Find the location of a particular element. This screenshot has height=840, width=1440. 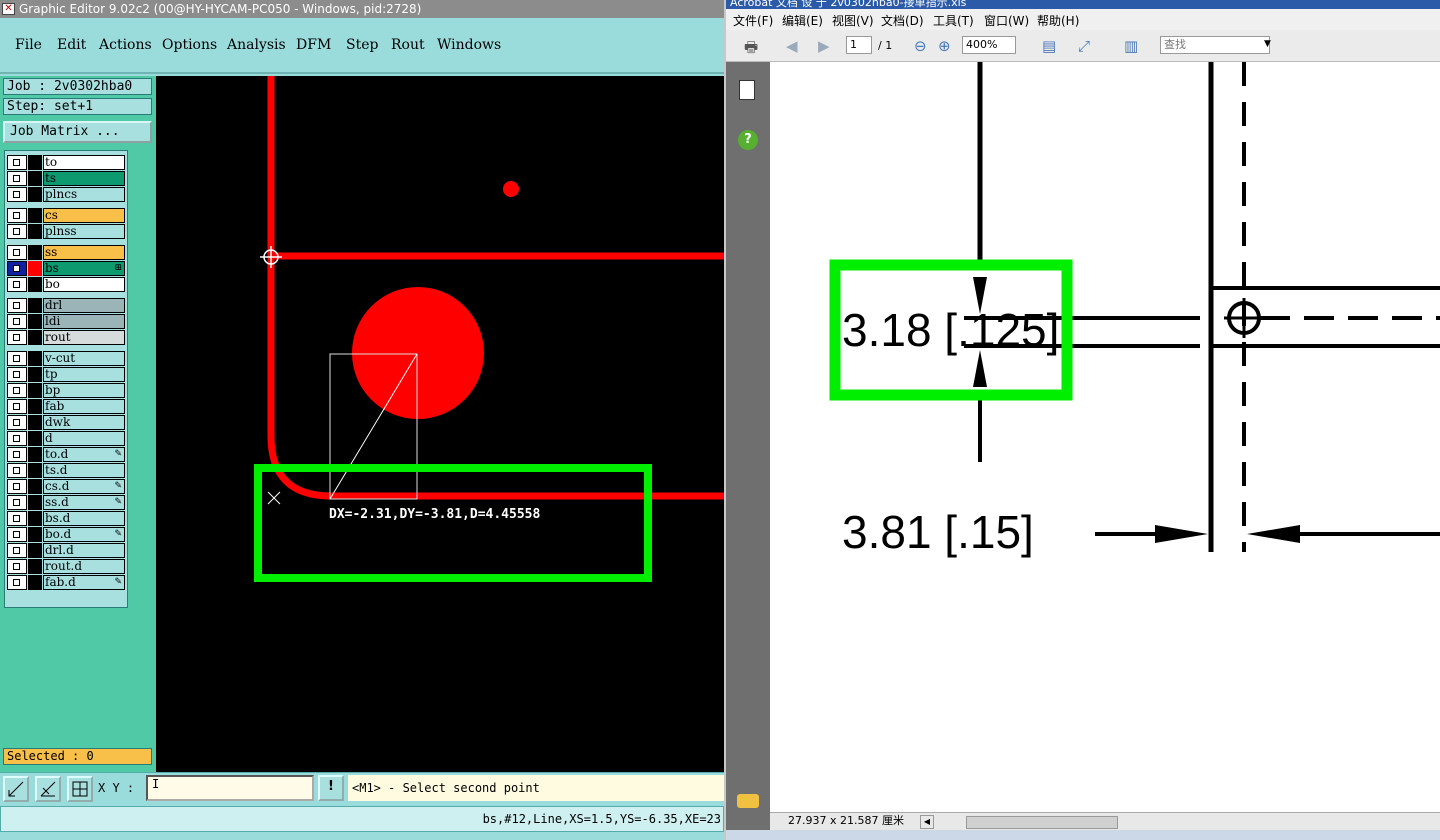

layer-row: bs.d is located at coordinates (66, 518).